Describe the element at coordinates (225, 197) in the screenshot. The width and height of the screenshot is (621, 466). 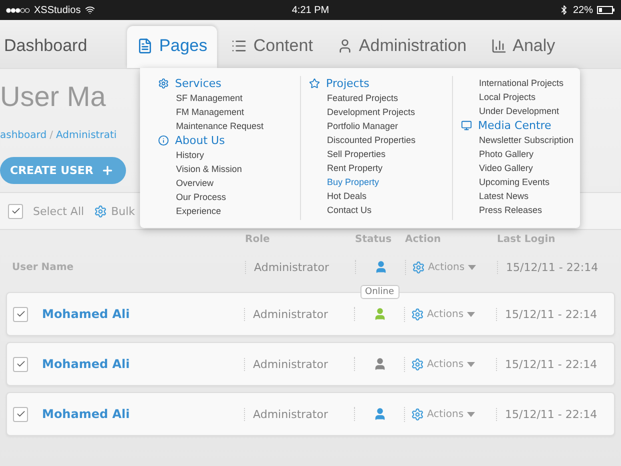
I see `menu-item: Our Process` at that location.